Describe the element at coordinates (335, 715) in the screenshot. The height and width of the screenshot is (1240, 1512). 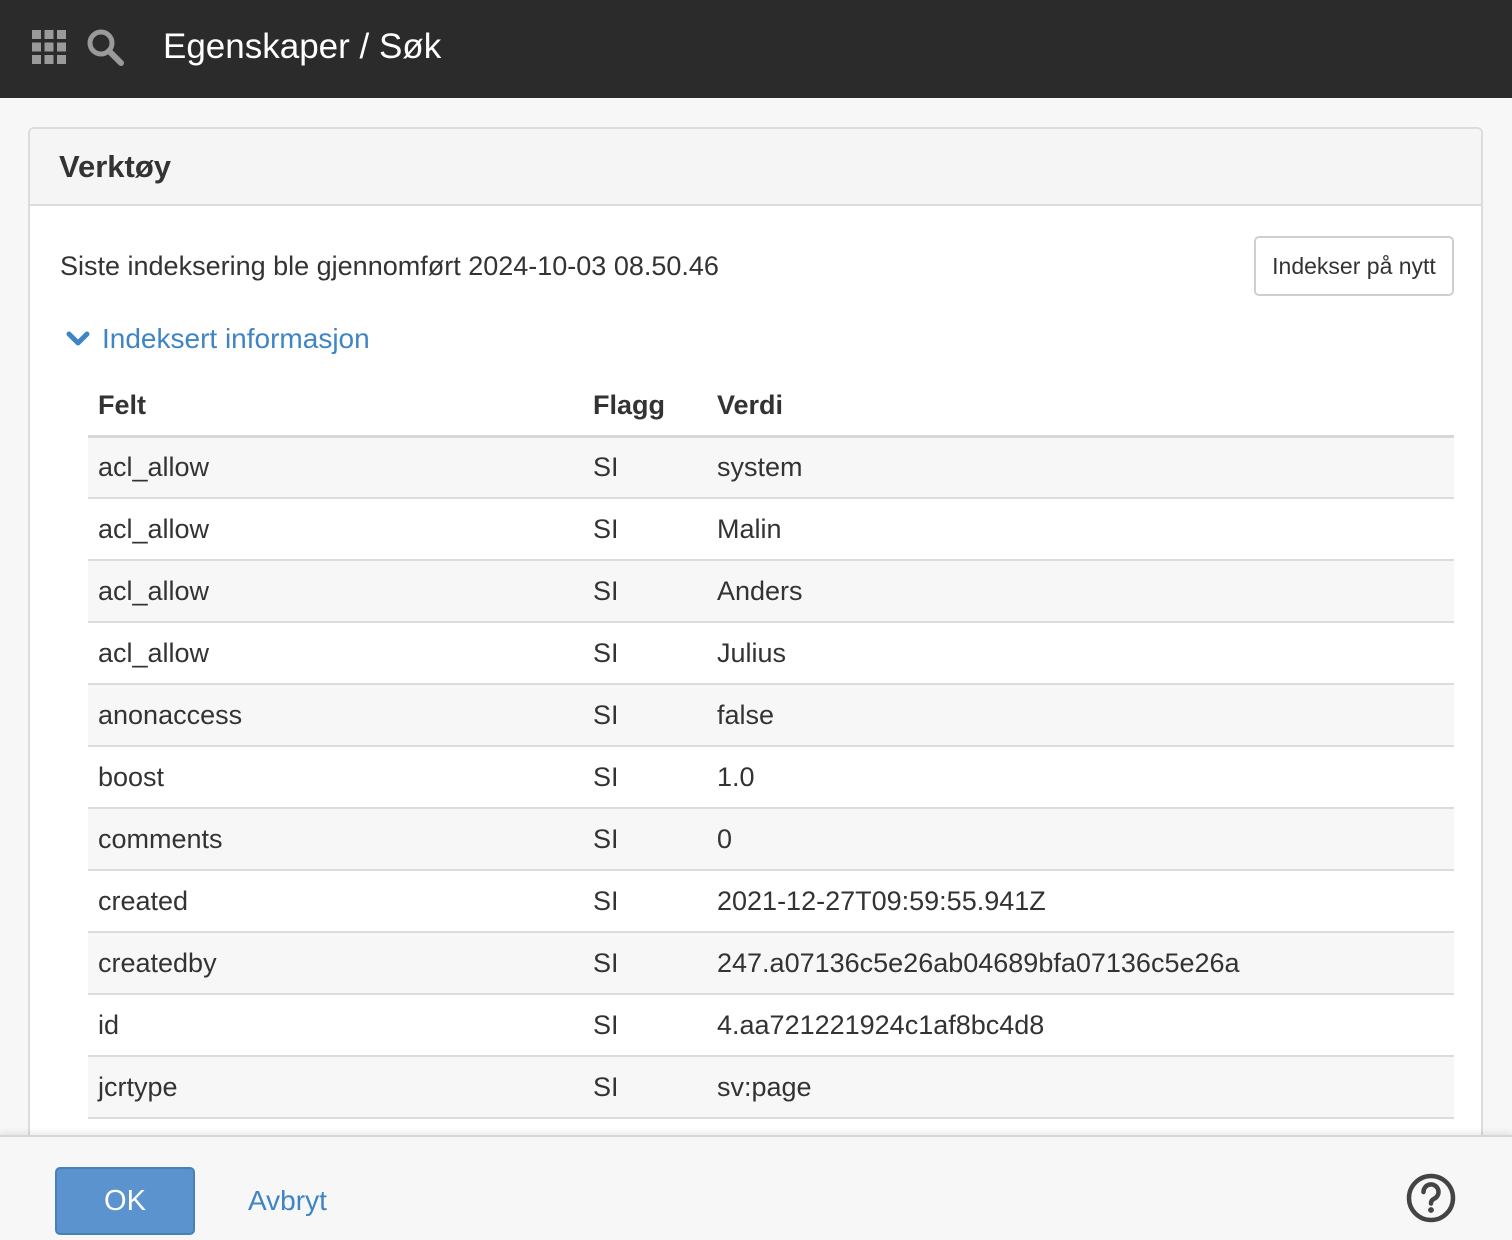
I see `cell-felt: anonaccess` at that location.